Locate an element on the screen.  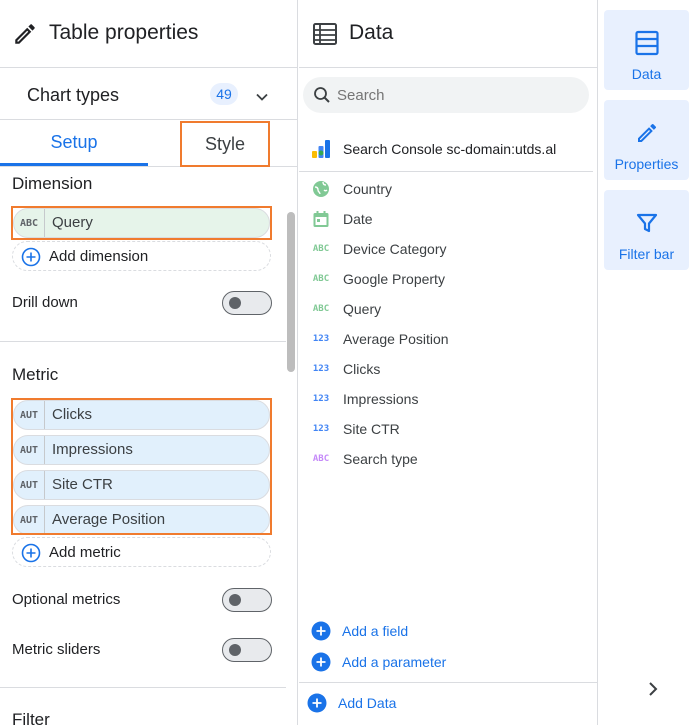
rail-properties-button: Properties is located at coordinates (646, 140).